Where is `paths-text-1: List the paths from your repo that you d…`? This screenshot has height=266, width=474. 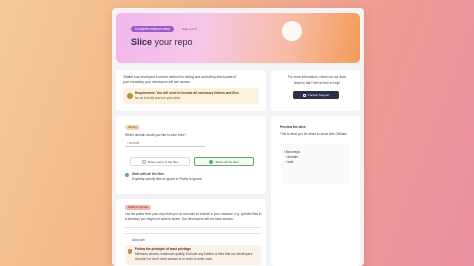 paths-text-1: List the paths from your repo that you d… is located at coordinates (193, 214).